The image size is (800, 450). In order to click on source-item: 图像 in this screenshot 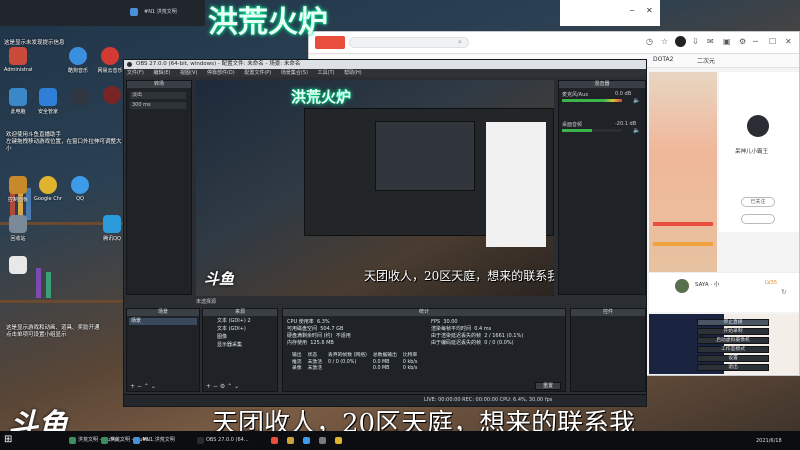, I will do `click(240, 337)`.